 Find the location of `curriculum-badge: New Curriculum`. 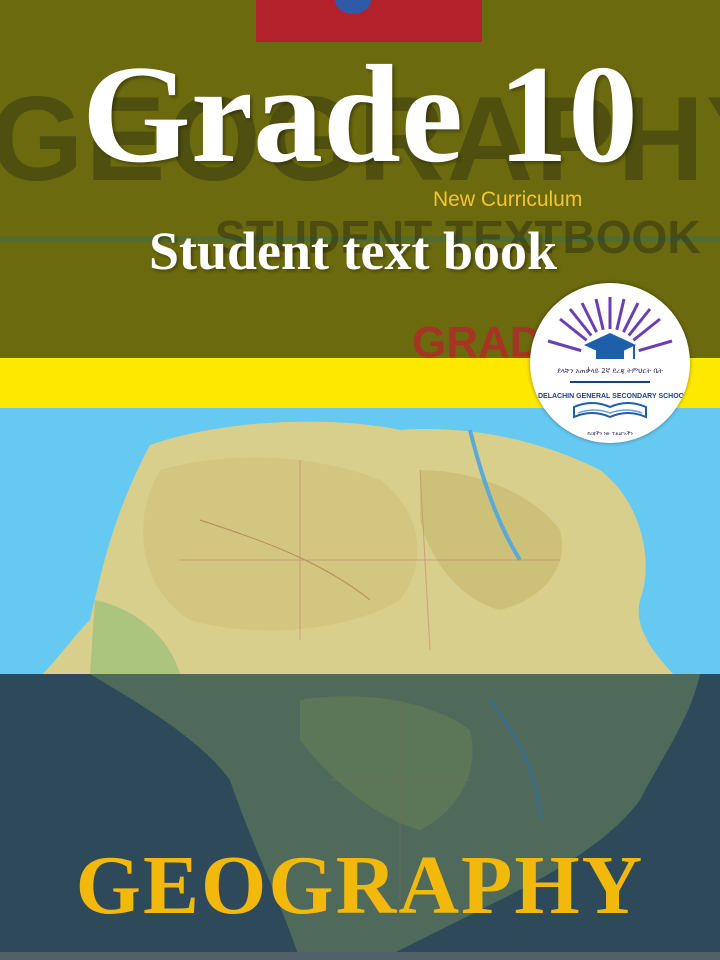

curriculum-badge: New Curriculum is located at coordinates (508, 199).